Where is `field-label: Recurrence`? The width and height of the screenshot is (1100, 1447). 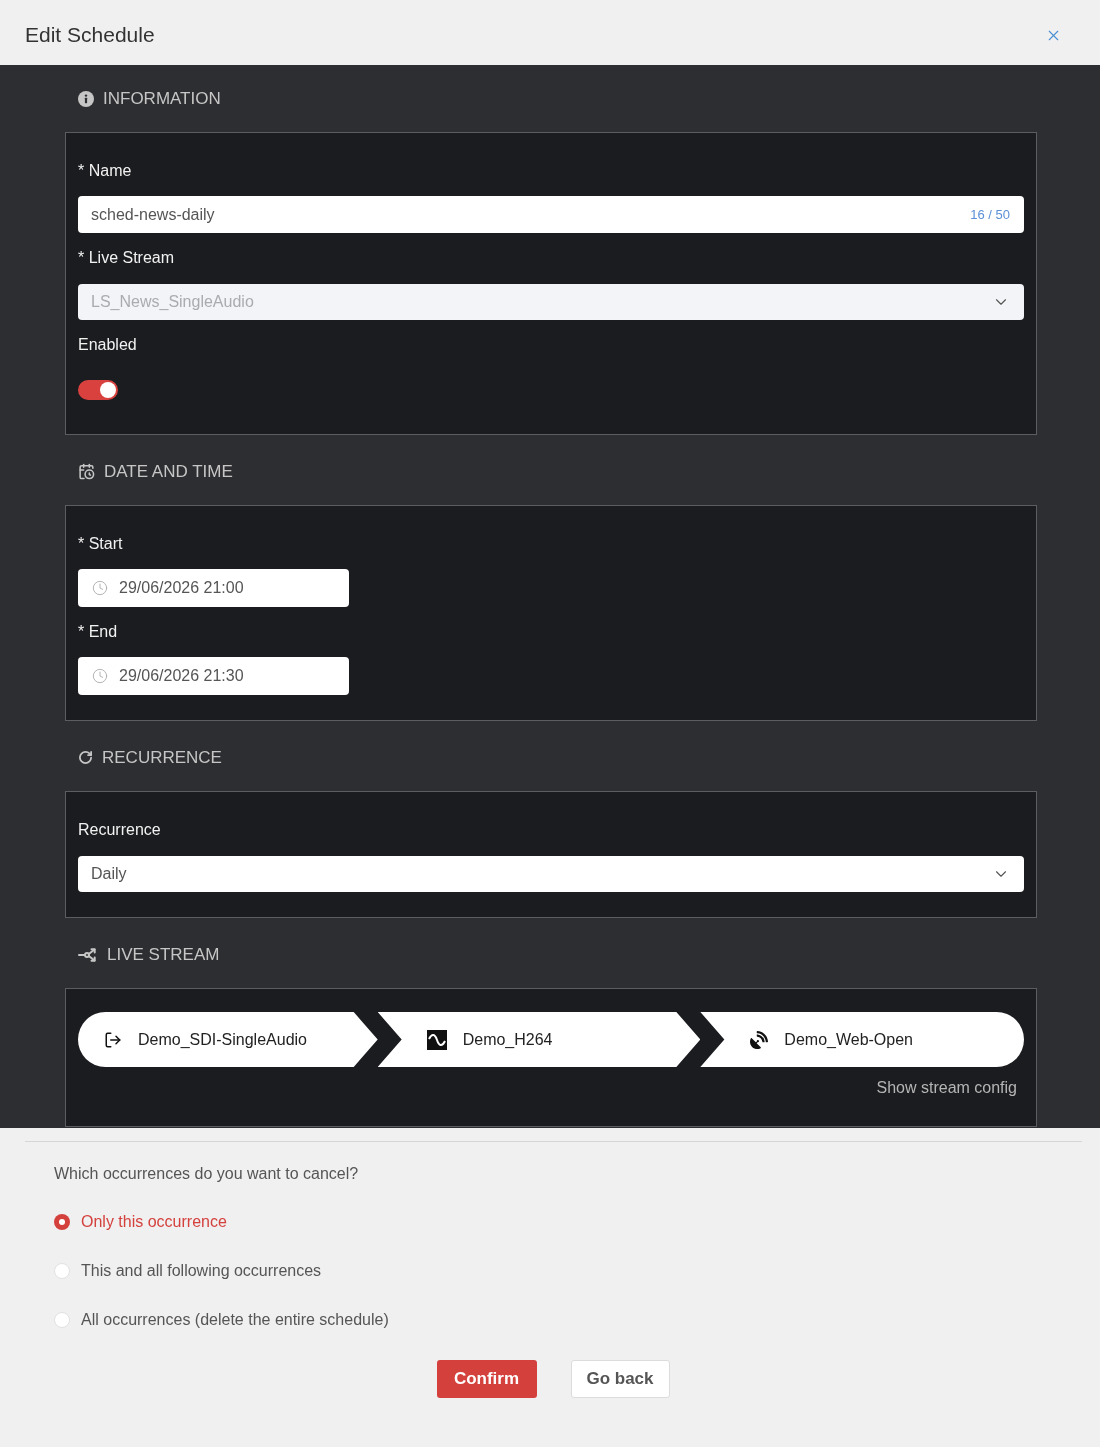
field-label: Recurrence is located at coordinates (119, 830).